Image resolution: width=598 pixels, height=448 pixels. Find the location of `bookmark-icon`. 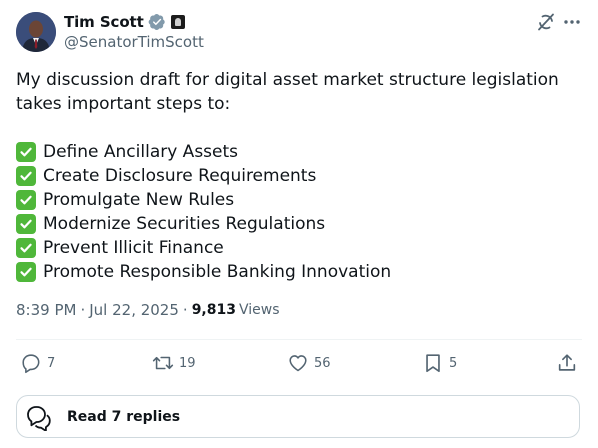

bookmark-icon is located at coordinates (433, 363).